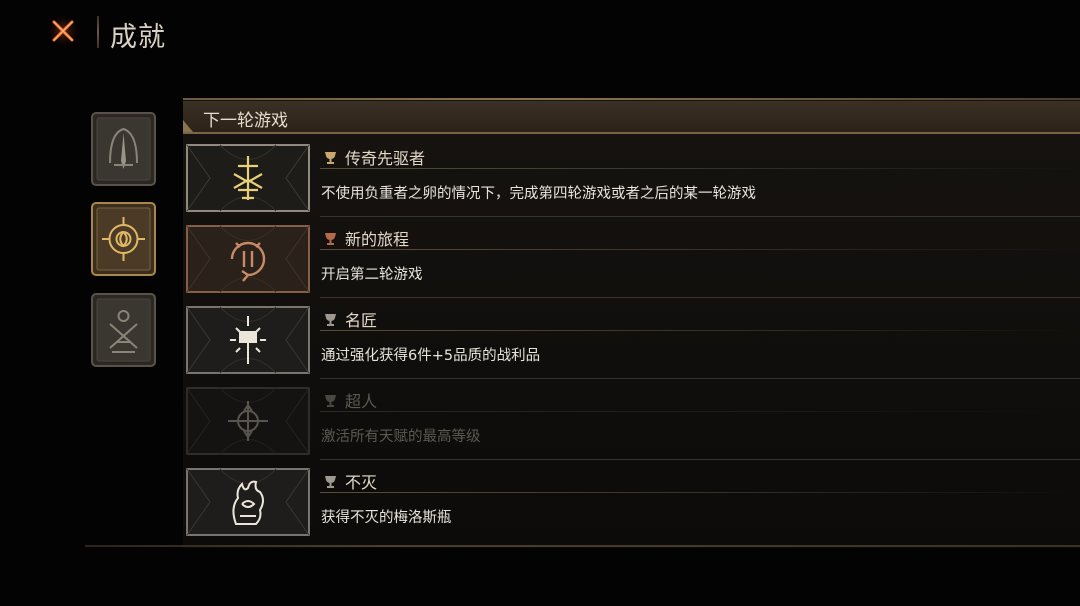 Image resolution: width=1080 pixels, height=606 pixels. I want to click on achievement-description: 激活所有天赋的最高等级, so click(401, 437).